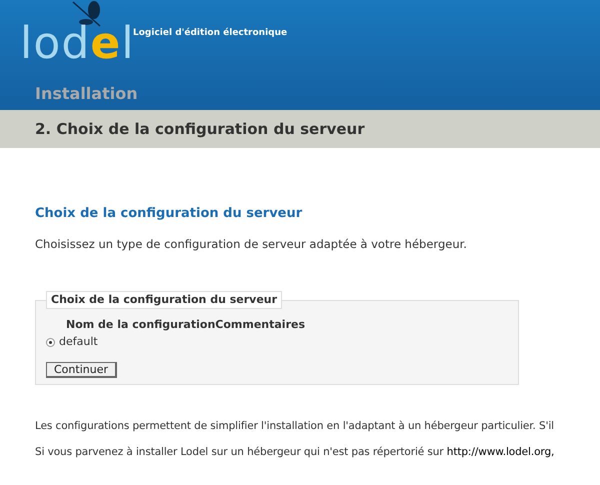 The image size is (600, 485). Describe the element at coordinates (77, 44) in the screenshot. I see `logo: lodel` at that location.